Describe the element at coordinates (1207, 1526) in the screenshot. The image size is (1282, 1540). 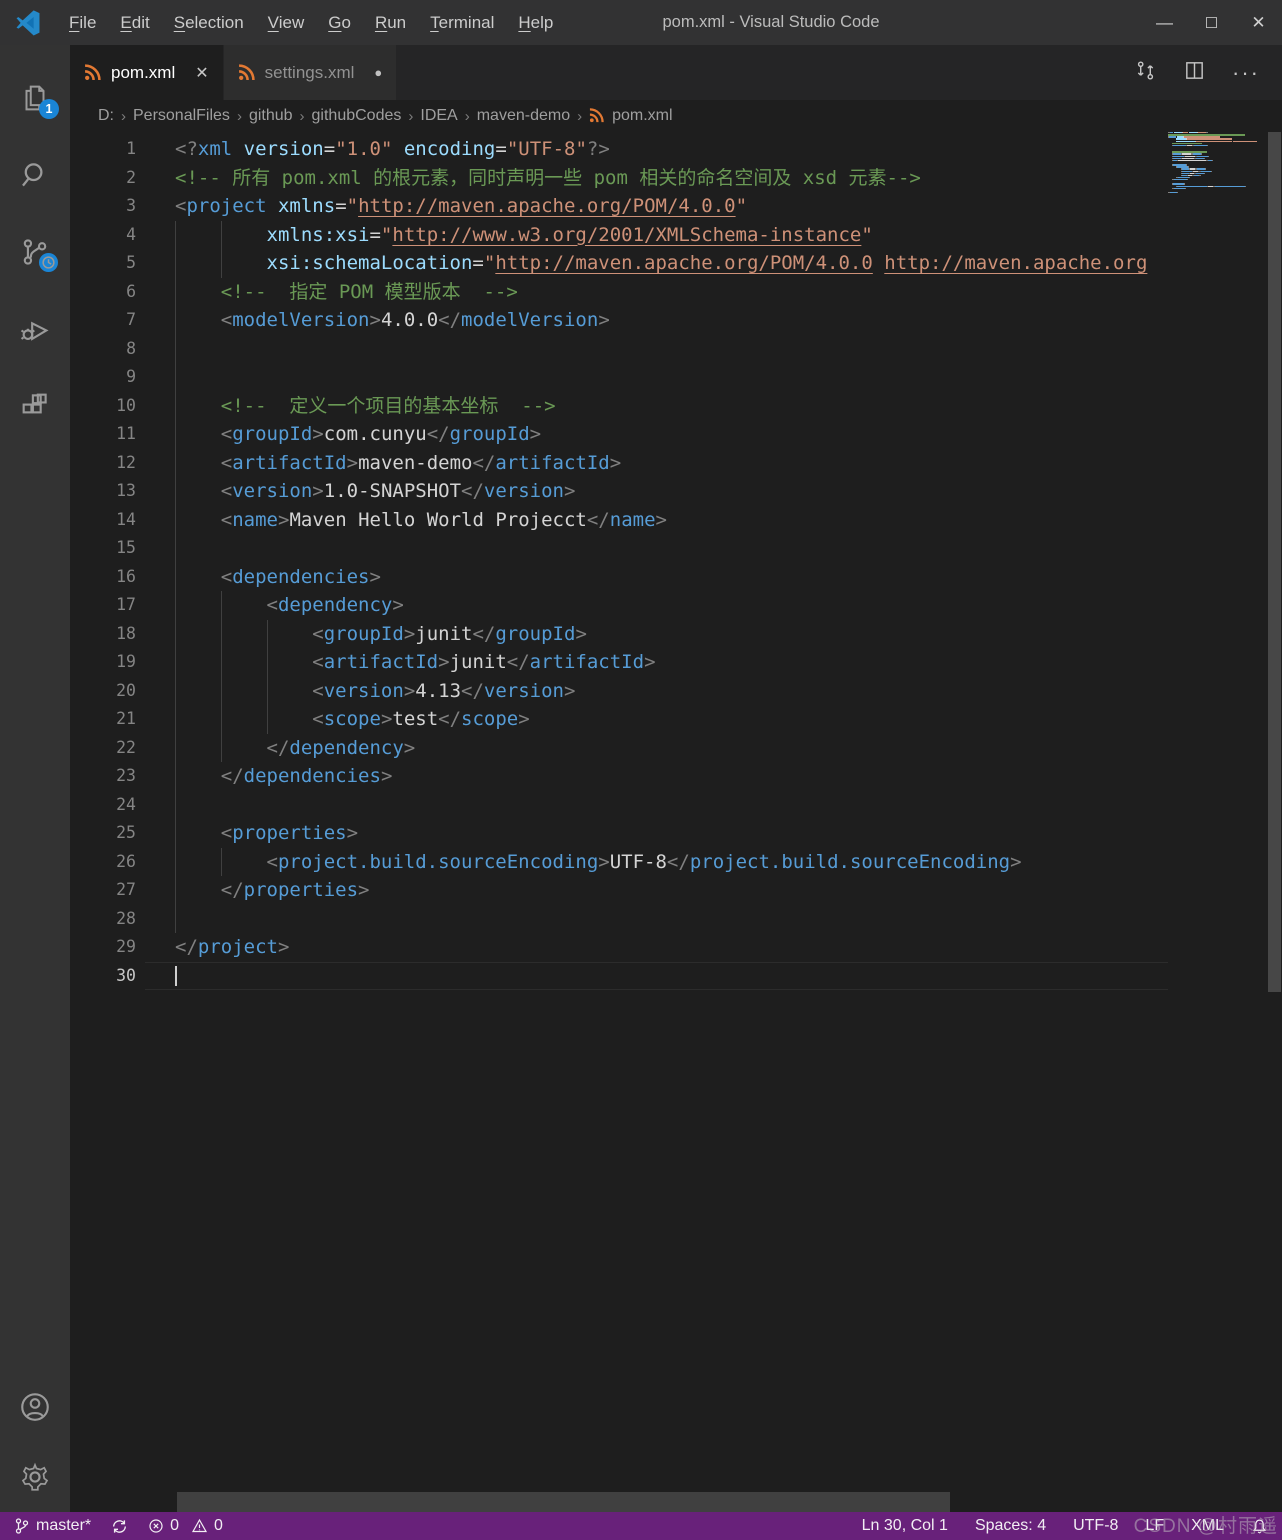
I see `language-mode-indicator: XML` at that location.